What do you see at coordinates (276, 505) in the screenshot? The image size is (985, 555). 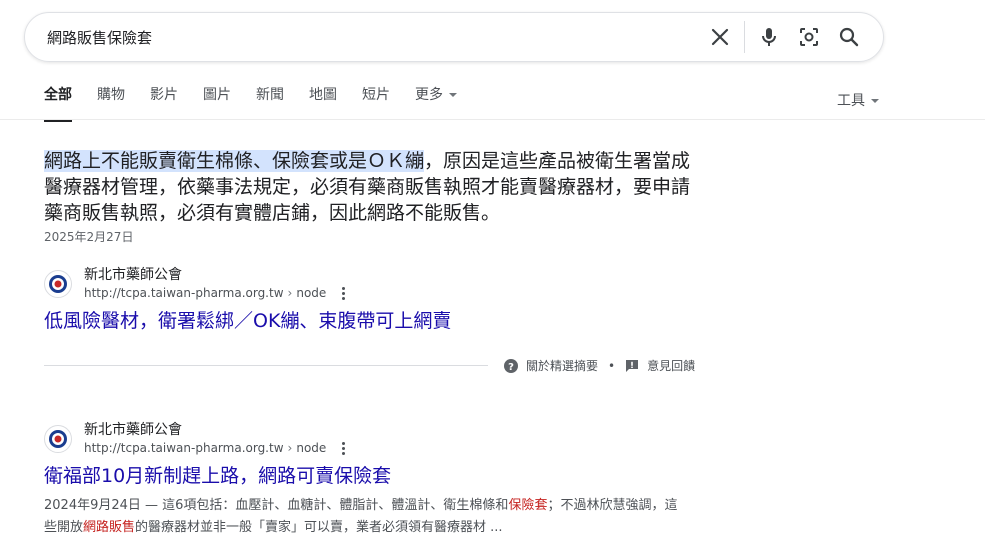 I see `desc-text: 2024年9月24日 — 這6項包括：血壓計、血糖計、體脂計、體溫計、衛生棉條和` at bounding box center [276, 505].